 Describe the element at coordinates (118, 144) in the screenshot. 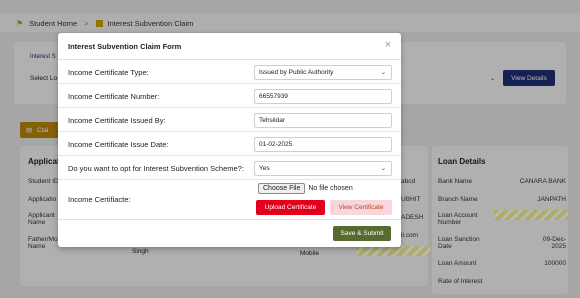

I see `issue-date-label: Income Certificate Issue Date:` at that location.